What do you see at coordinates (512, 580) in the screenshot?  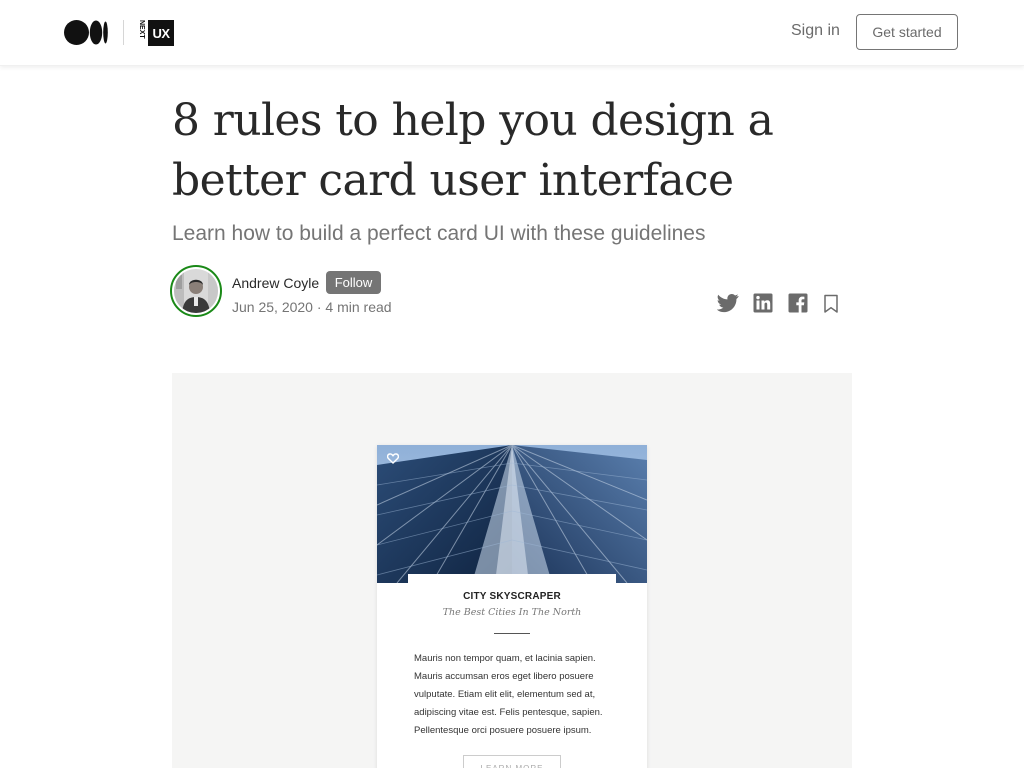 I see `card-title-tab` at bounding box center [512, 580].